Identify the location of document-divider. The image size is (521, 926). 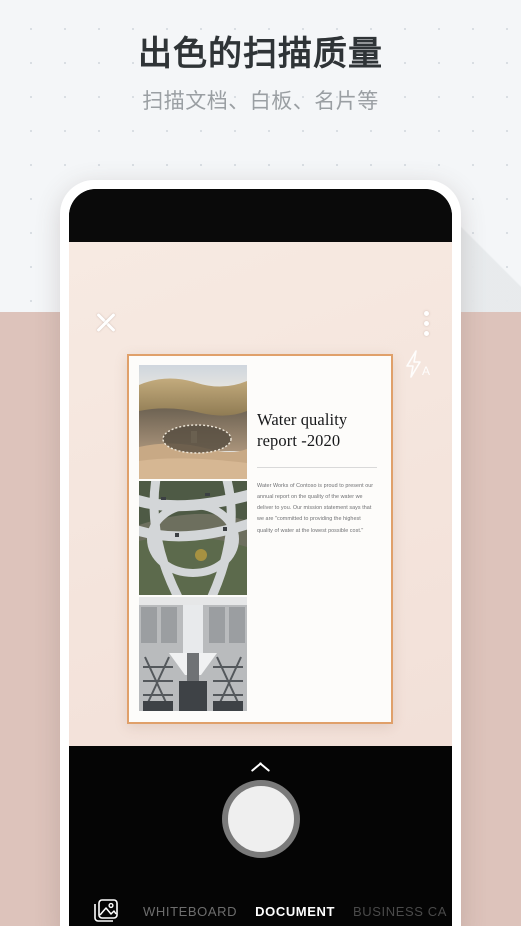
(317, 468).